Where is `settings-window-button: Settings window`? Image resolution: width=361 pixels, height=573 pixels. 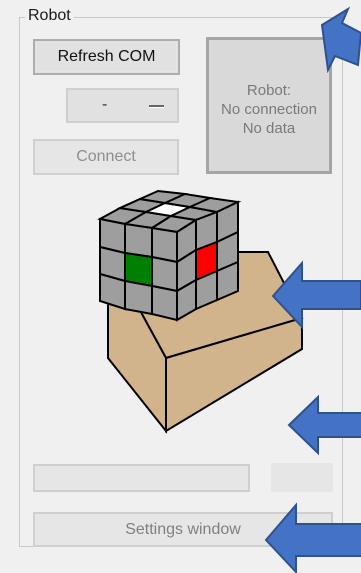 settings-window-button: Settings window is located at coordinates (183, 529).